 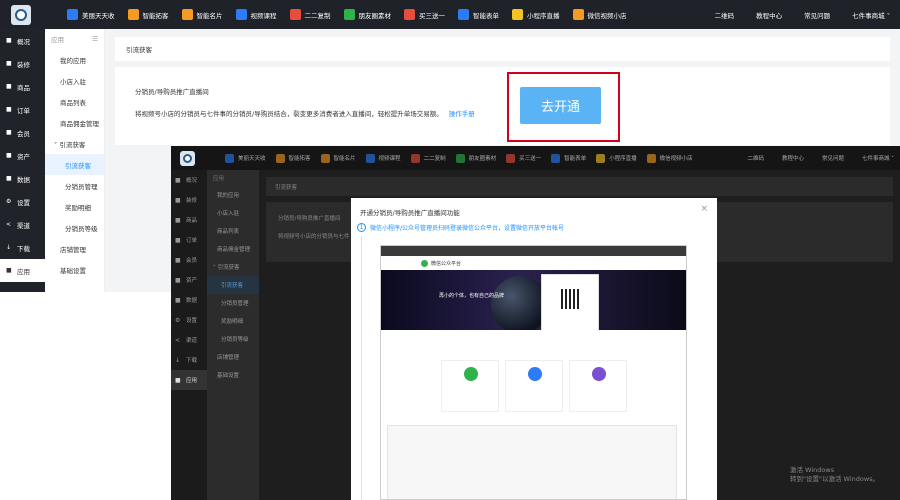 I want to click on sidebar-item-1: ■ 装修, so click(x=22, y=63).